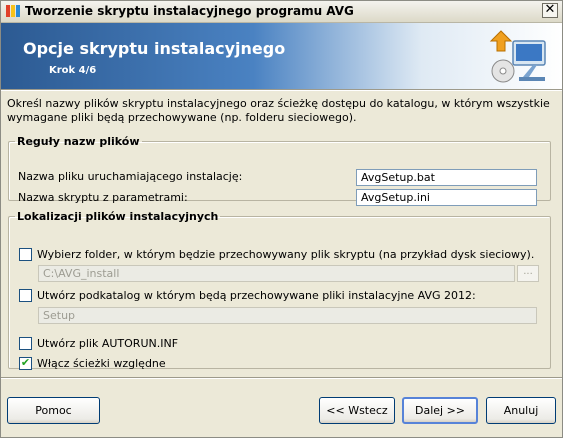  What do you see at coordinates (25, 343) in the screenshot?
I see `autorun-checkbox` at bounding box center [25, 343].